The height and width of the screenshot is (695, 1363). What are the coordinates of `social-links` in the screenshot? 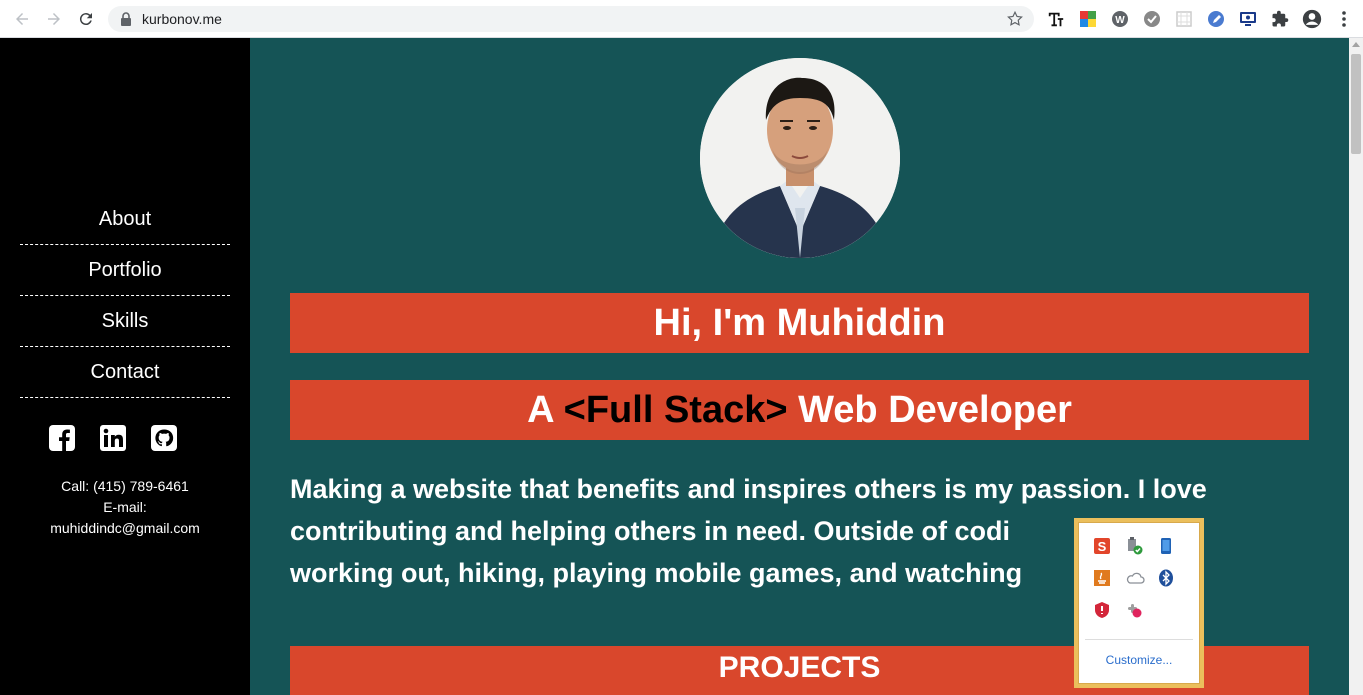 It's located at (113, 438).